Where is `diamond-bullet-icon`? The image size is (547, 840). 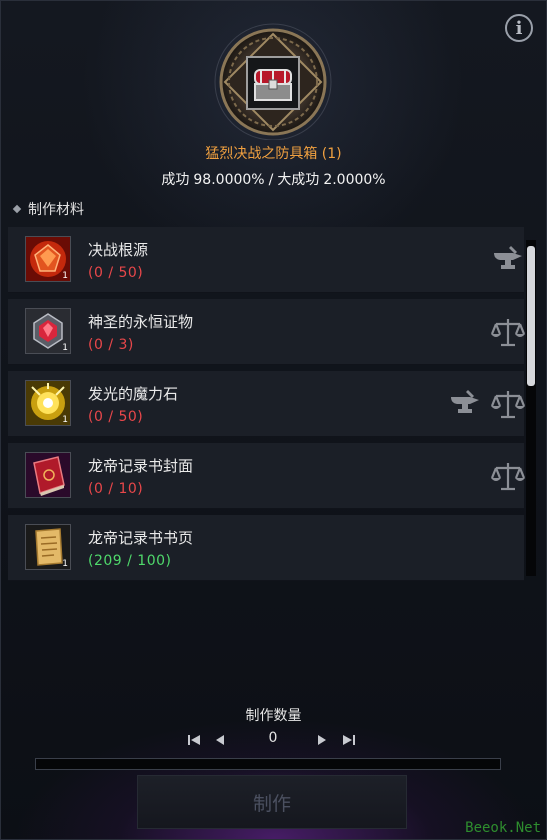 diamond-bullet-icon is located at coordinates (17, 209).